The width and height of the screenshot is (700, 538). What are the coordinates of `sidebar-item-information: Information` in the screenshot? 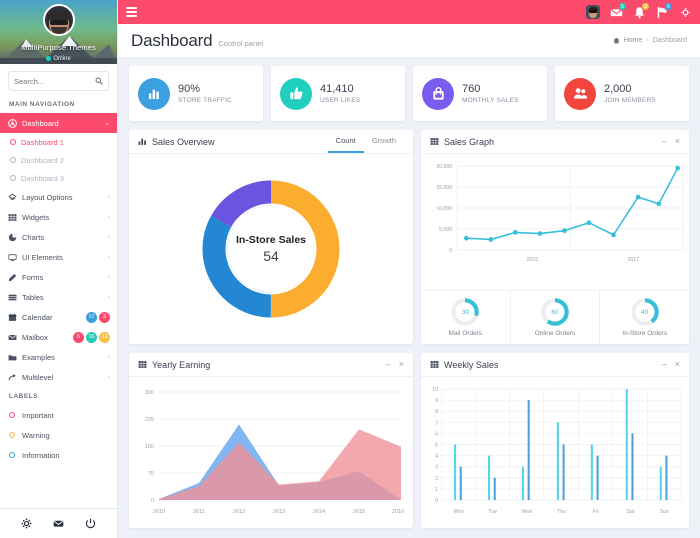 It's located at (58, 455).